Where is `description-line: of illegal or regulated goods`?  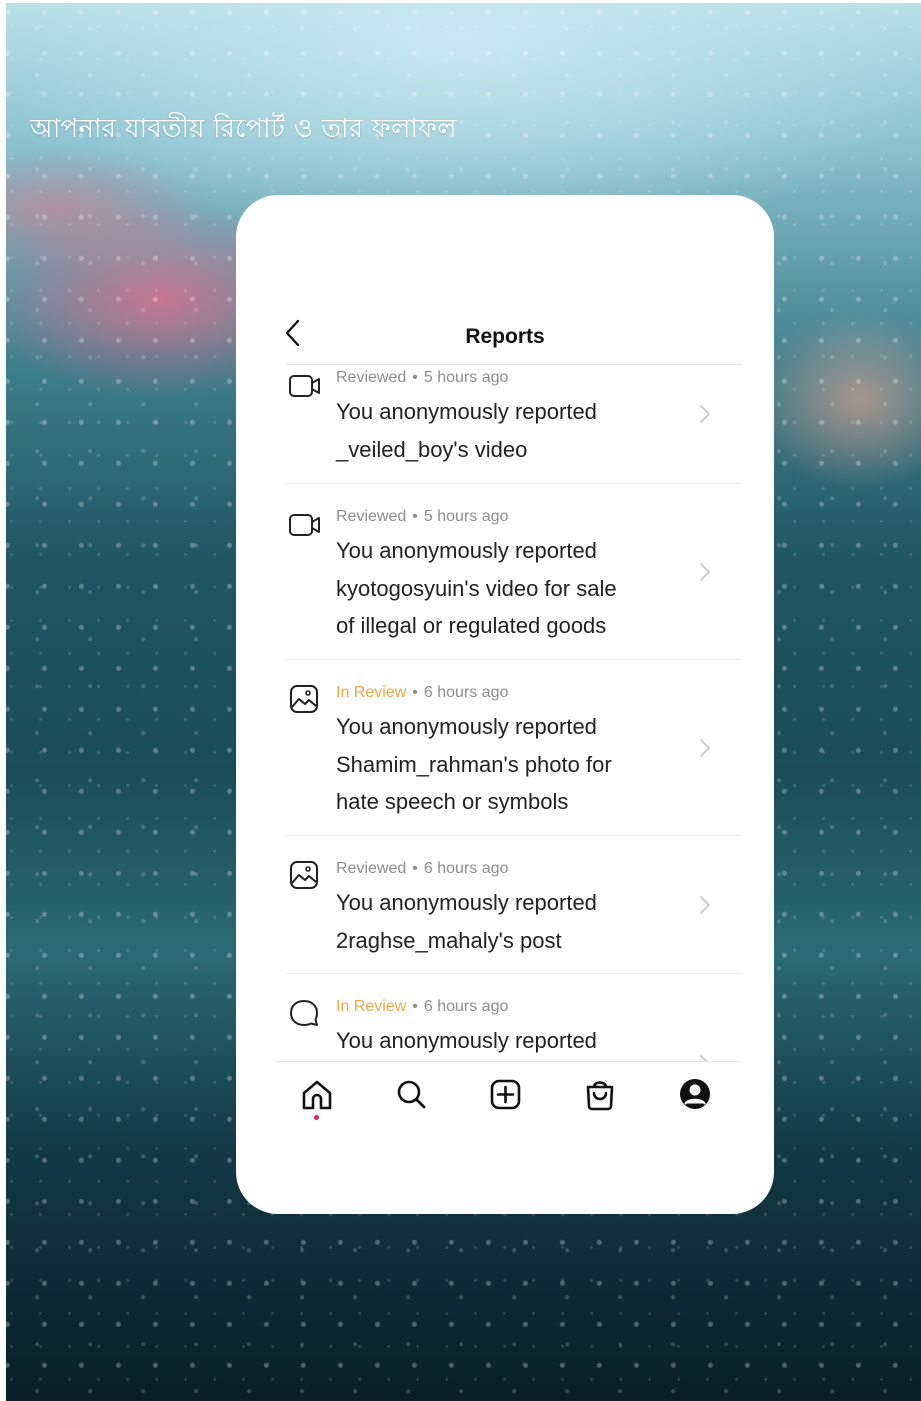 description-line: of illegal or regulated goods is located at coordinates (471, 625).